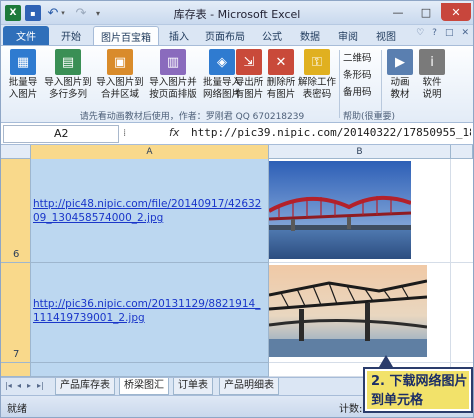  What do you see at coordinates (126, 35) in the screenshot?
I see `tab-picture-toolbox: 图片百宝箱` at bounding box center [126, 35].